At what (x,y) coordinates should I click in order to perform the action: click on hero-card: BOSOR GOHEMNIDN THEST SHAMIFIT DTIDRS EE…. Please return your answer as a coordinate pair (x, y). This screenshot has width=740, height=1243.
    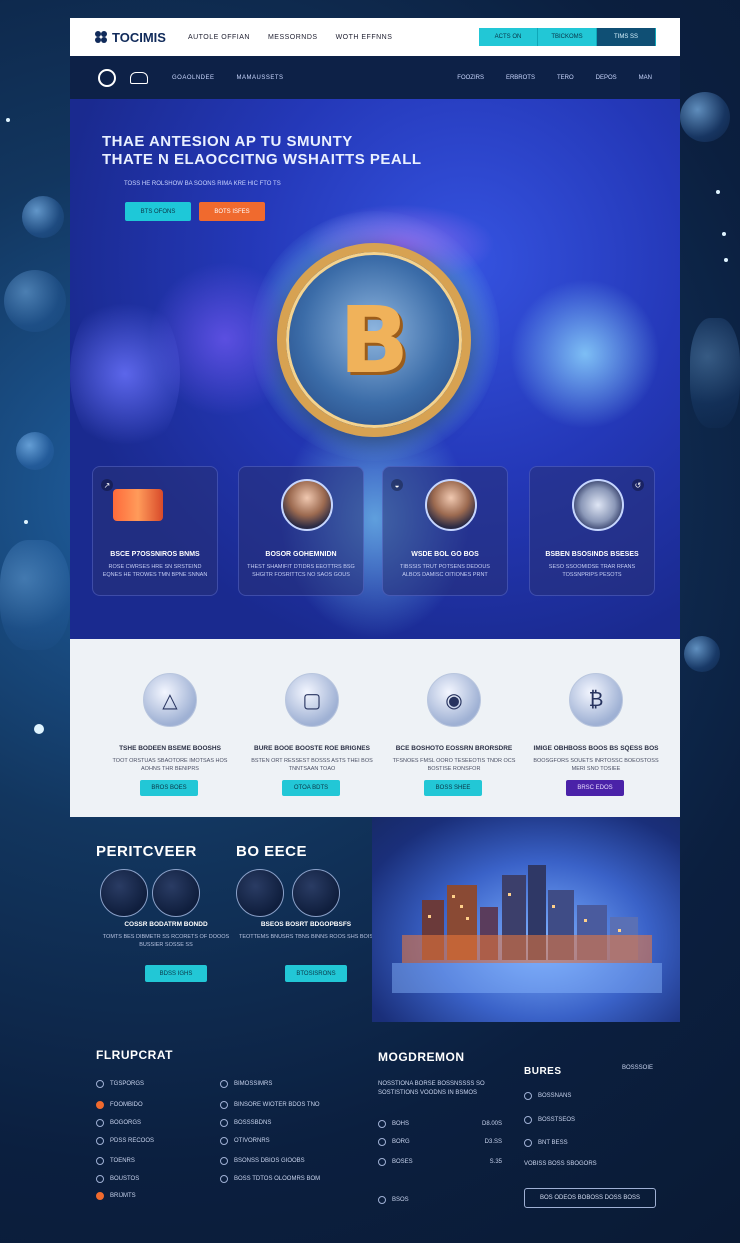
    Looking at the image, I should click on (301, 531).